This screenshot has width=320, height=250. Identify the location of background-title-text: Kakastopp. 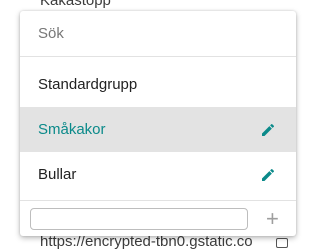
(75, 4).